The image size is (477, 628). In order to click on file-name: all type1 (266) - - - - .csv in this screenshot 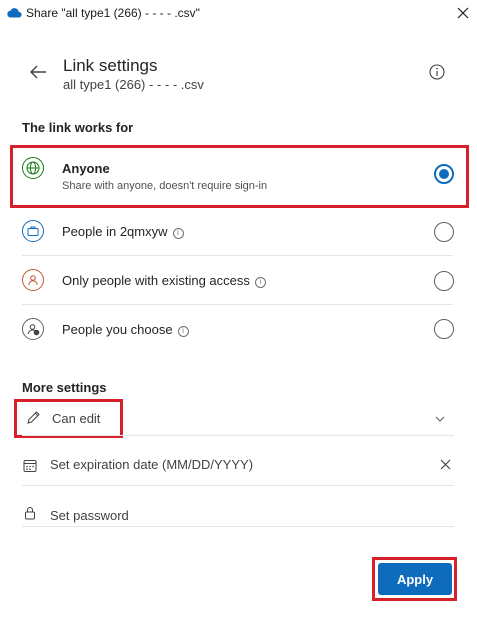, I will do `click(133, 84)`.